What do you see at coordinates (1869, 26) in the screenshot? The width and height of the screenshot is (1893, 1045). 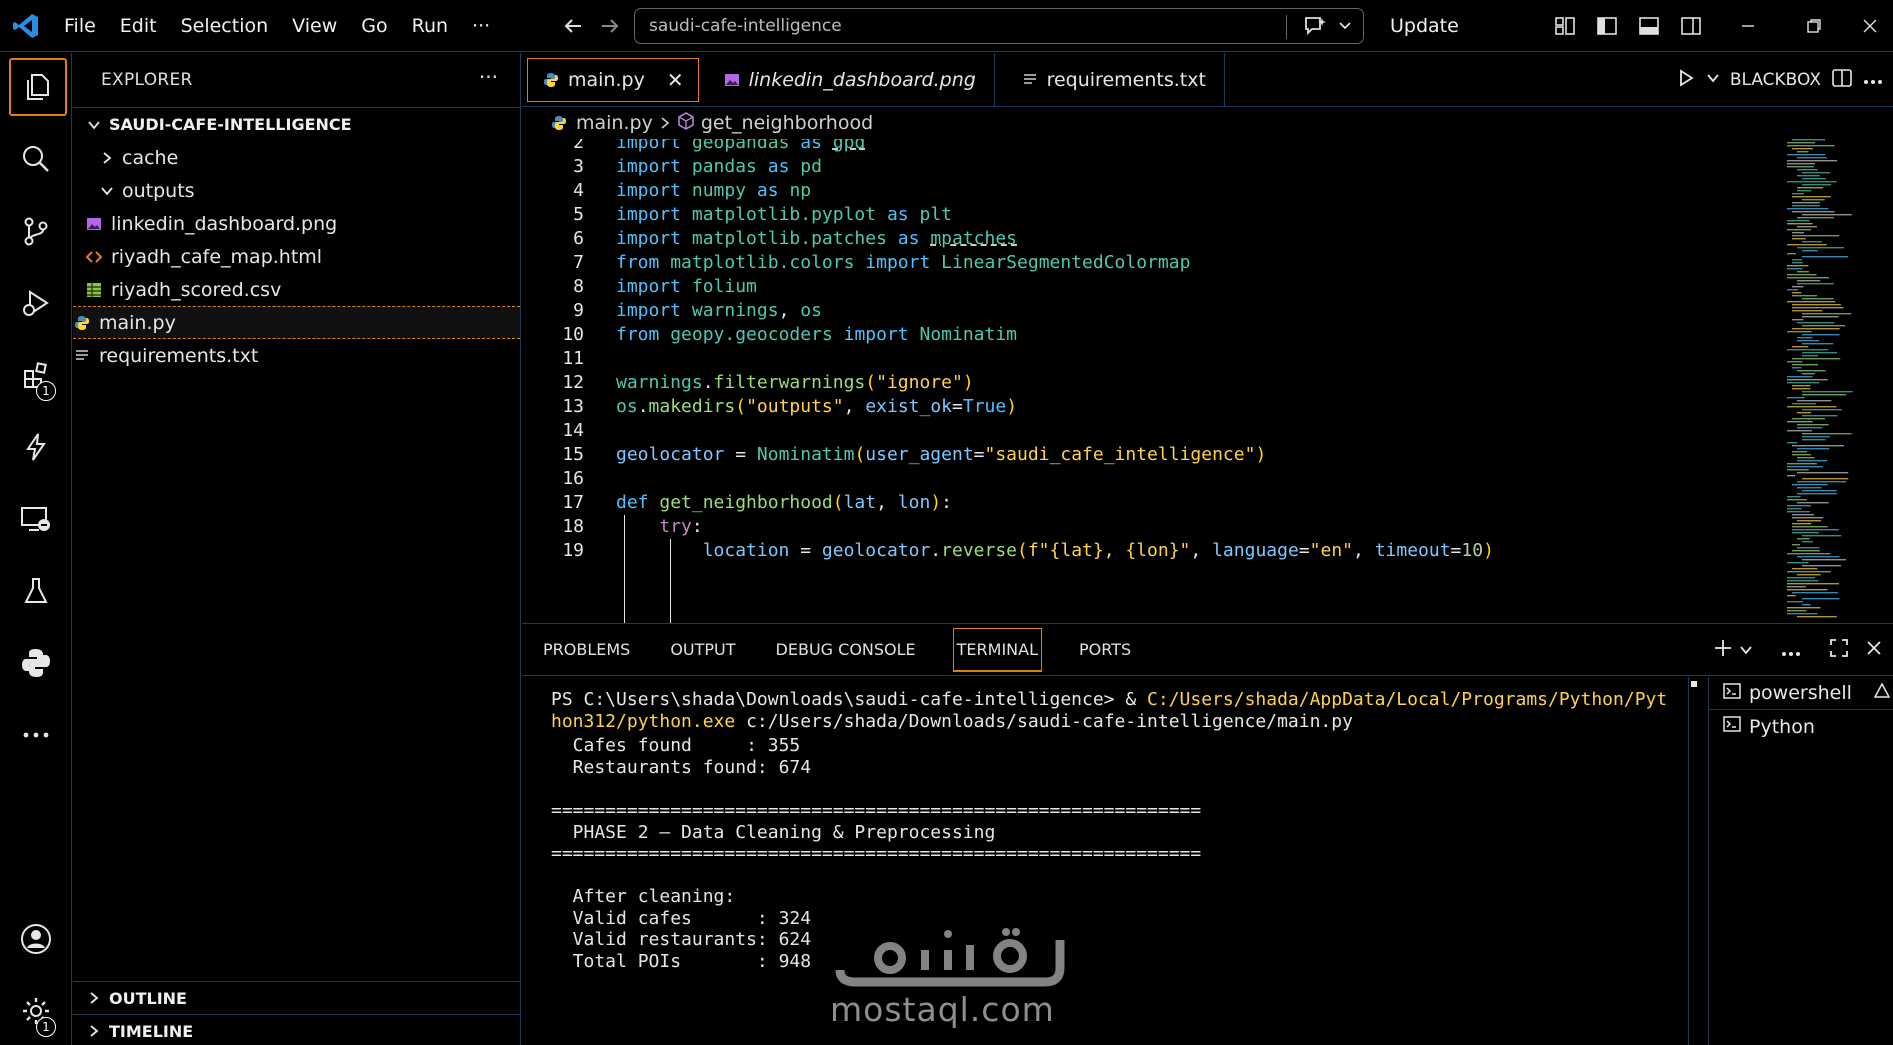 I see `close-window-icon` at bounding box center [1869, 26].